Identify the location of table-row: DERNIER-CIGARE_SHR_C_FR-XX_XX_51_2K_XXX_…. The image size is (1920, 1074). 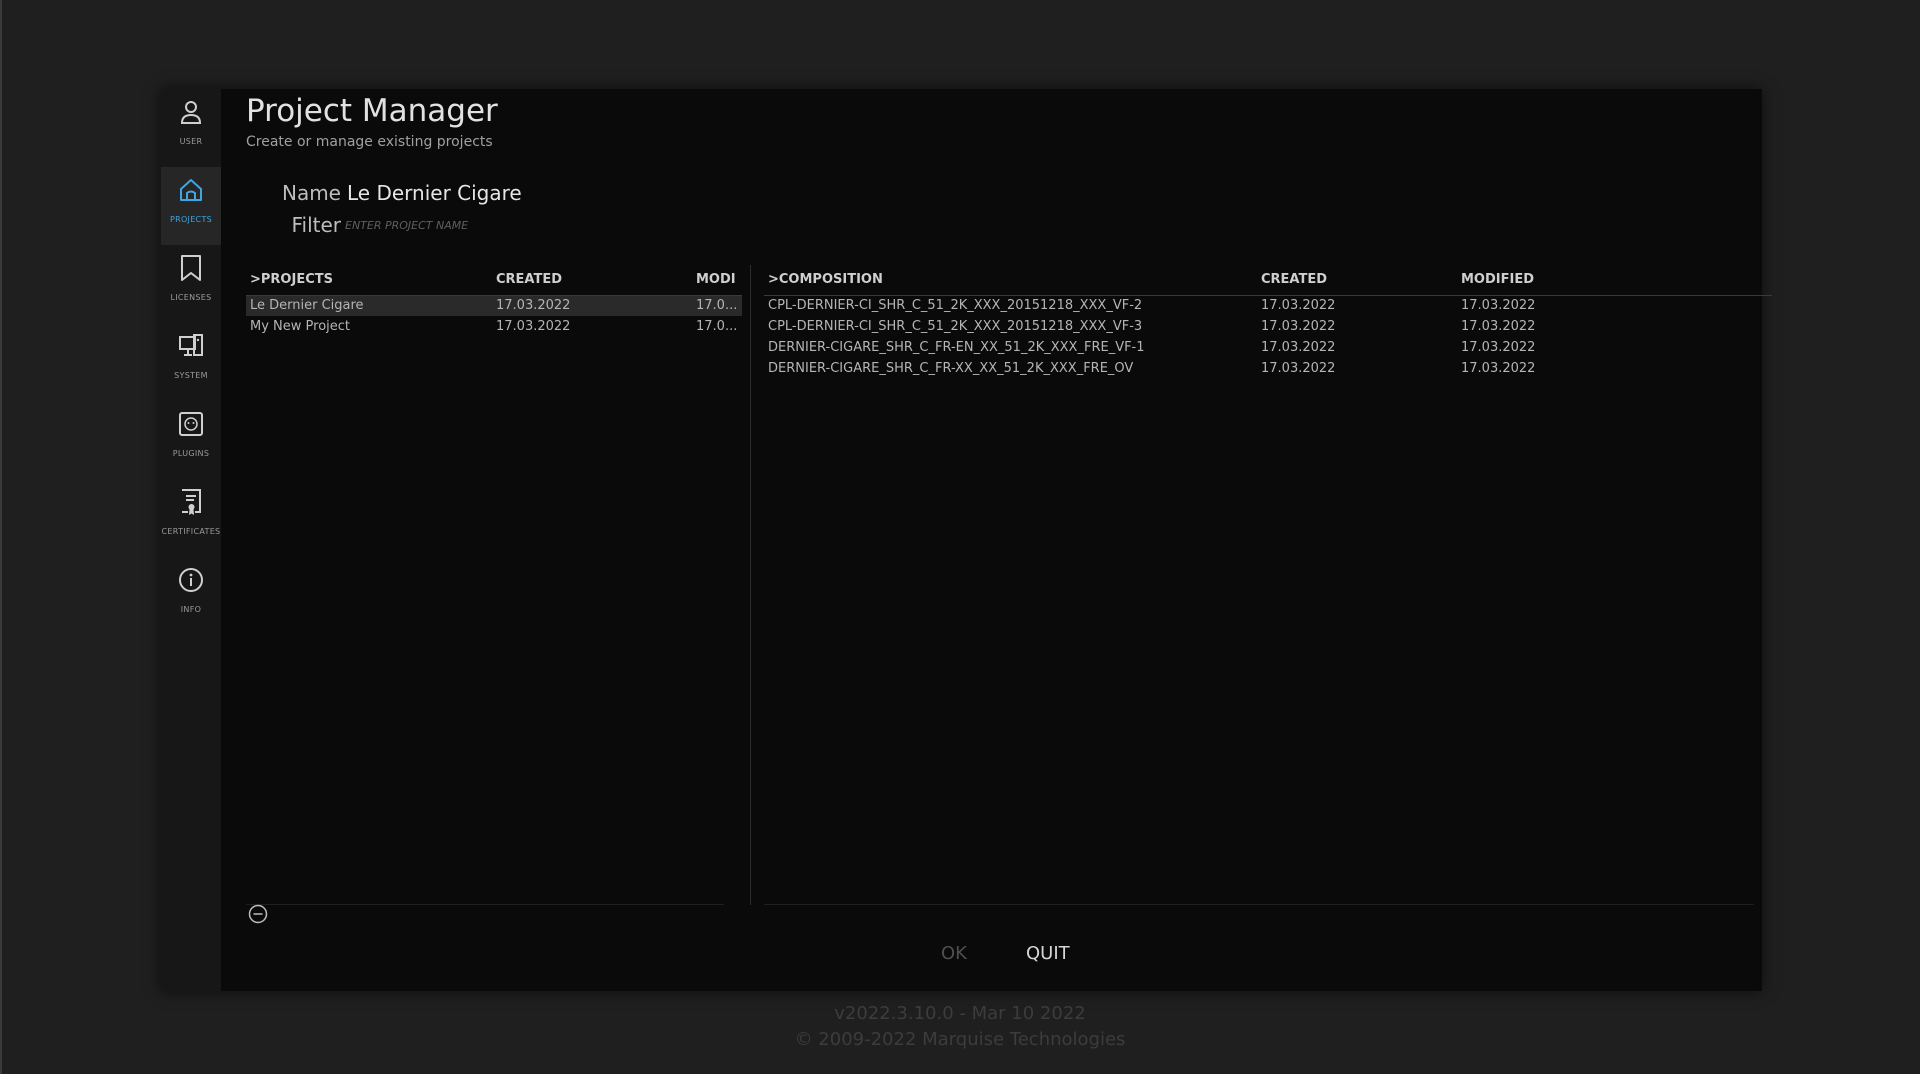
(1268, 369).